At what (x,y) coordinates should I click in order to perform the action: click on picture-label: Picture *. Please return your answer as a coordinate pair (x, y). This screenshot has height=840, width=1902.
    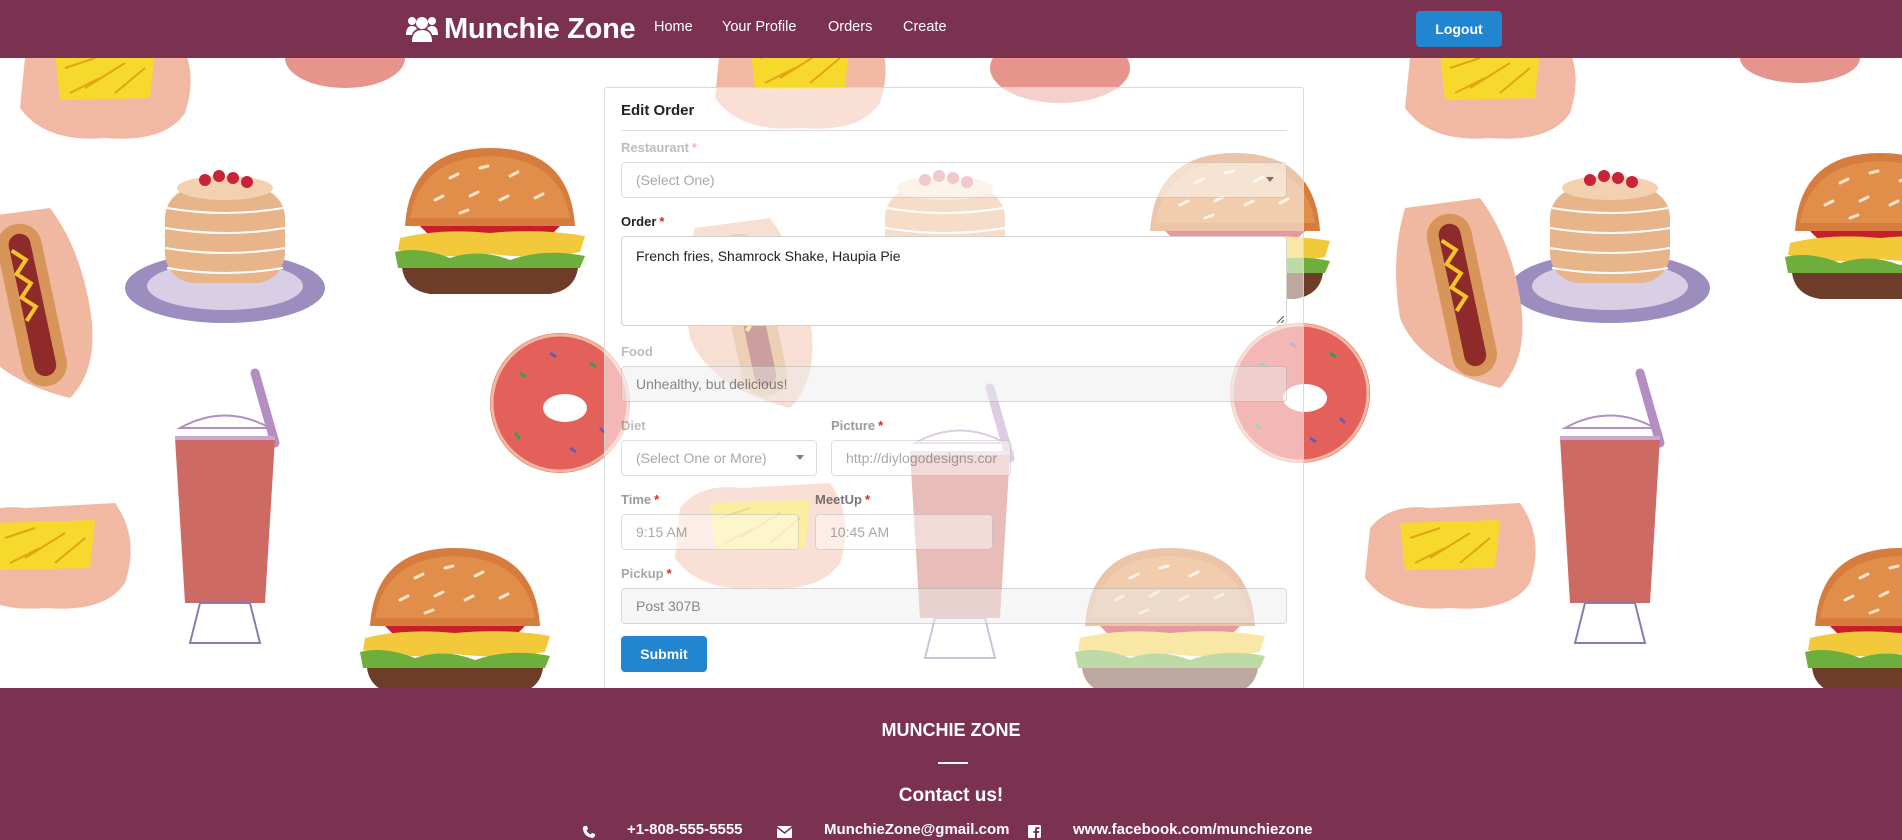
    Looking at the image, I should click on (857, 425).